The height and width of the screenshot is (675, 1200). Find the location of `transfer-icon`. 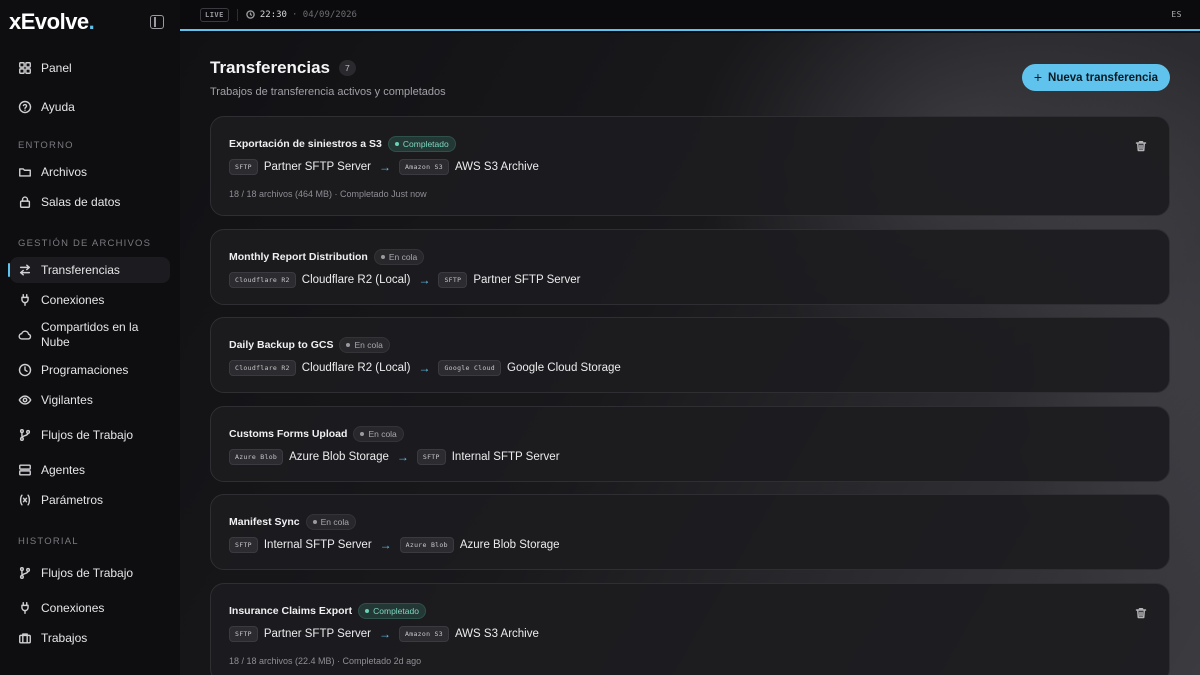

transfer-icon is located at coordinates (25, 270).